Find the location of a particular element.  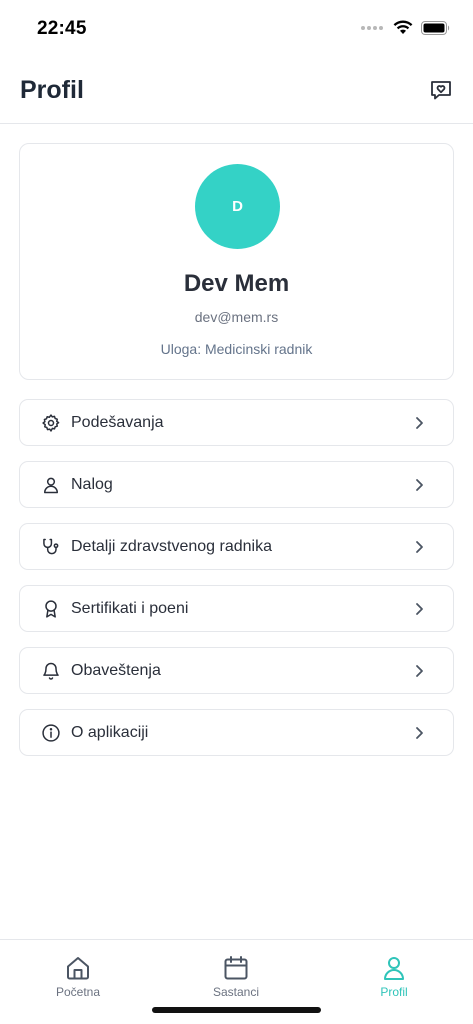

info-icon is located at coordinates (51, 733).